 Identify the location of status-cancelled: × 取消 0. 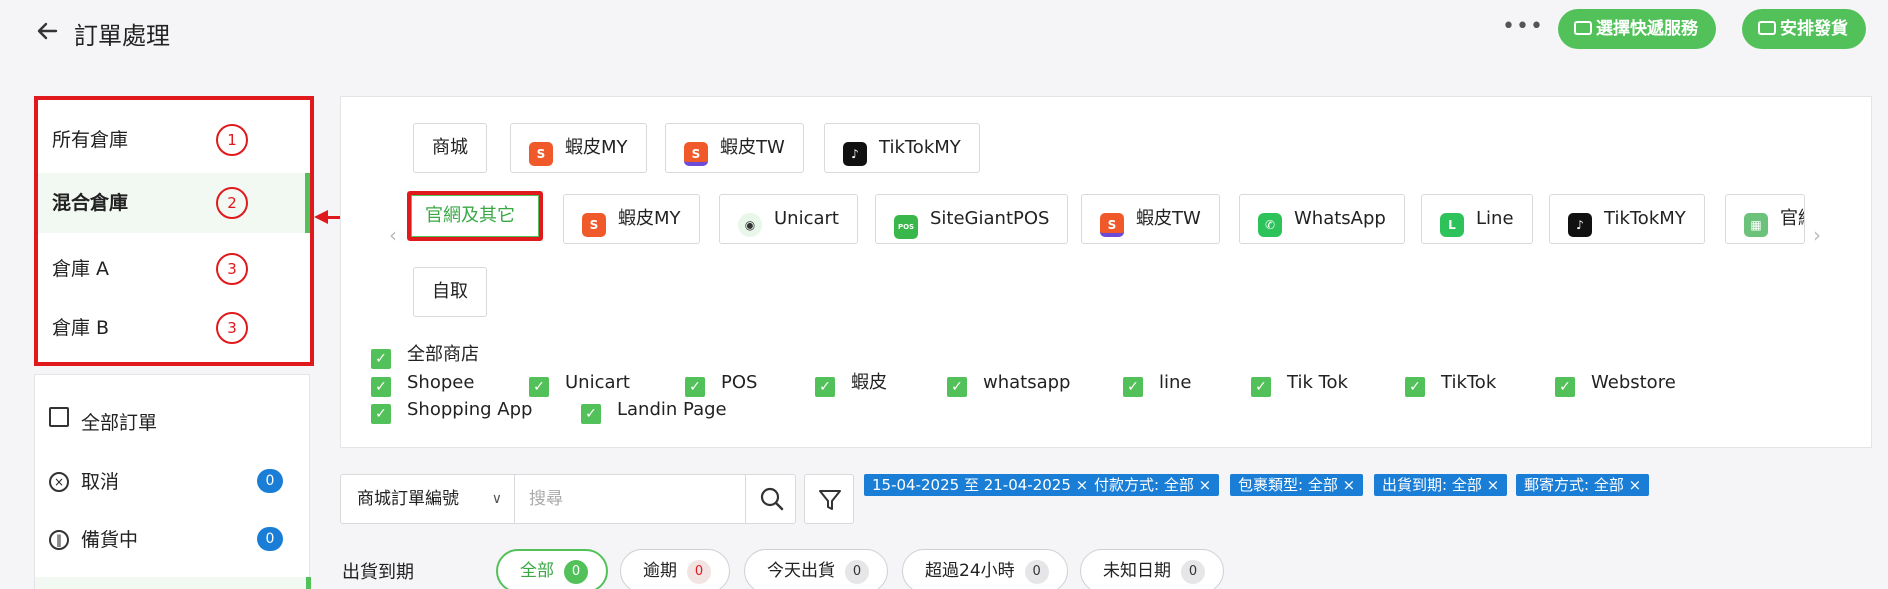
(174, 482).